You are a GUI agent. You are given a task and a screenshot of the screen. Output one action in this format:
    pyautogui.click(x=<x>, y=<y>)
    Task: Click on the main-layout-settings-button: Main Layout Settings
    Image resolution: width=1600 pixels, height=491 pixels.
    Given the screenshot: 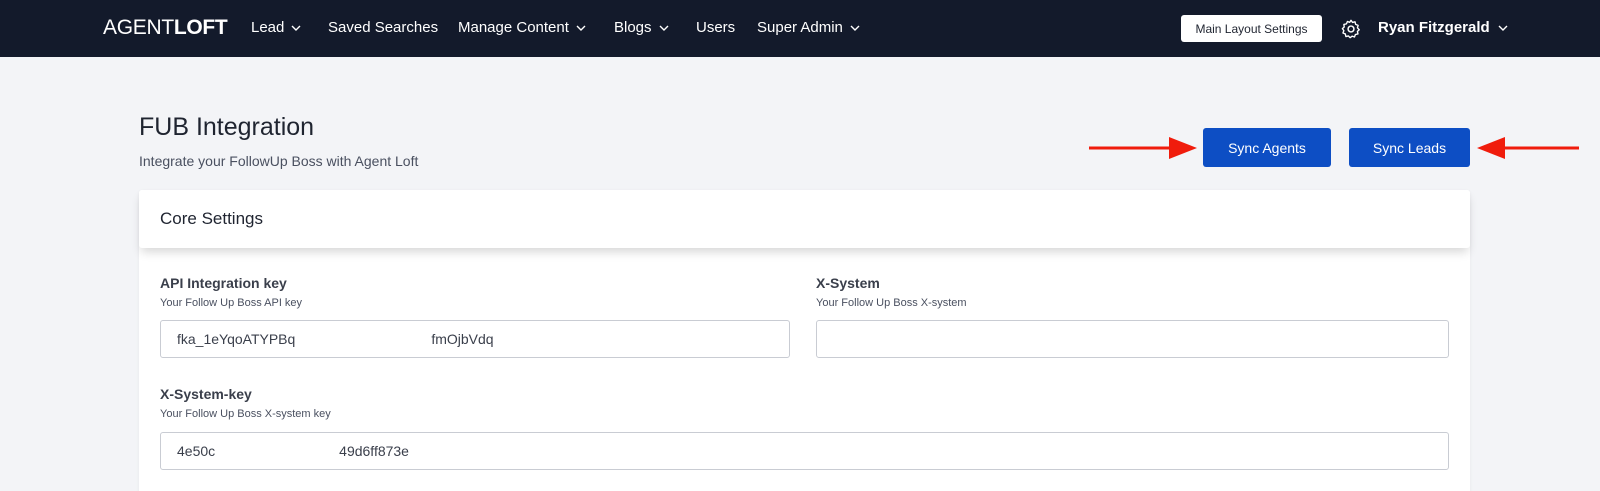 What is the action you would take?
    pyautogui.click(x=1251, y=28)
    